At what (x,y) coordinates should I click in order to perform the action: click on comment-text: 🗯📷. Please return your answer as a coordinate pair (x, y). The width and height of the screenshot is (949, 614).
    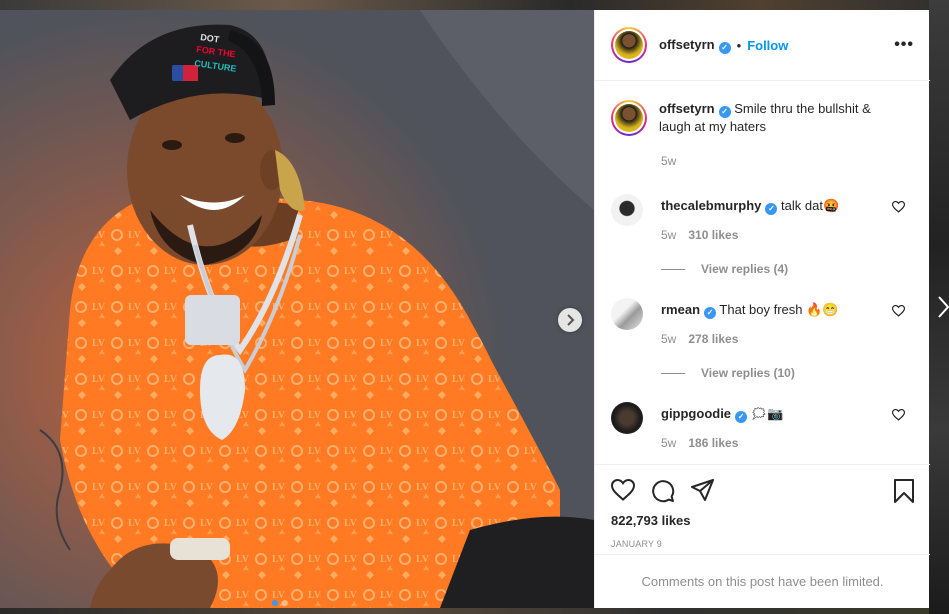
    Looking at the image, I should click on (767, 413).